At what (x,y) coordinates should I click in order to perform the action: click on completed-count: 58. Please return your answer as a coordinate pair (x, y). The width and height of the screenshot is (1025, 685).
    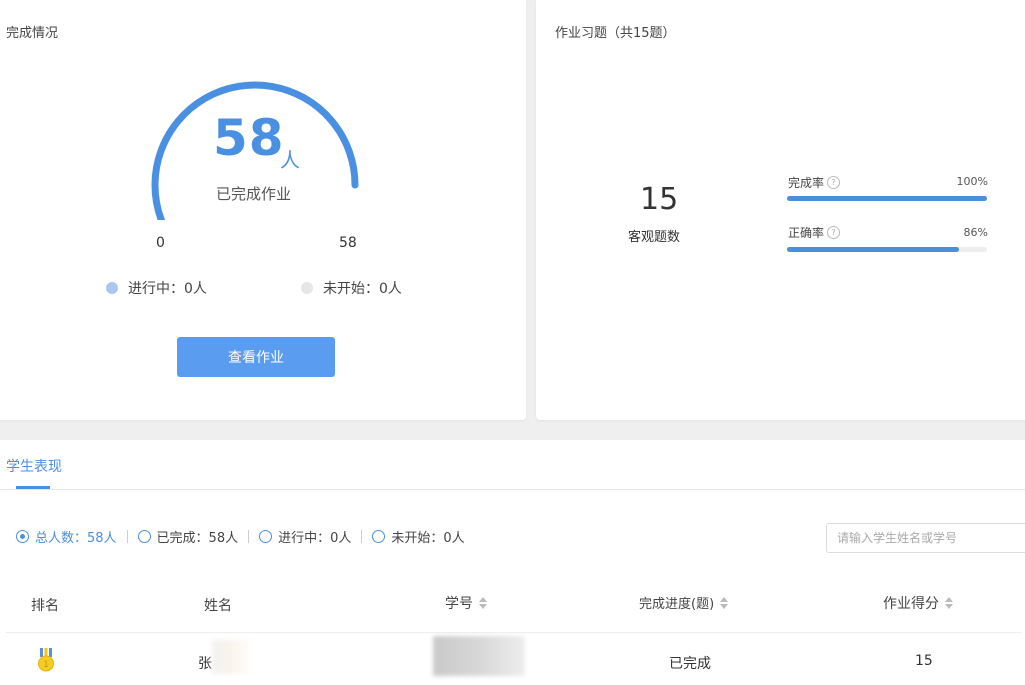
    Looking at the image, I should click on (249, 138).